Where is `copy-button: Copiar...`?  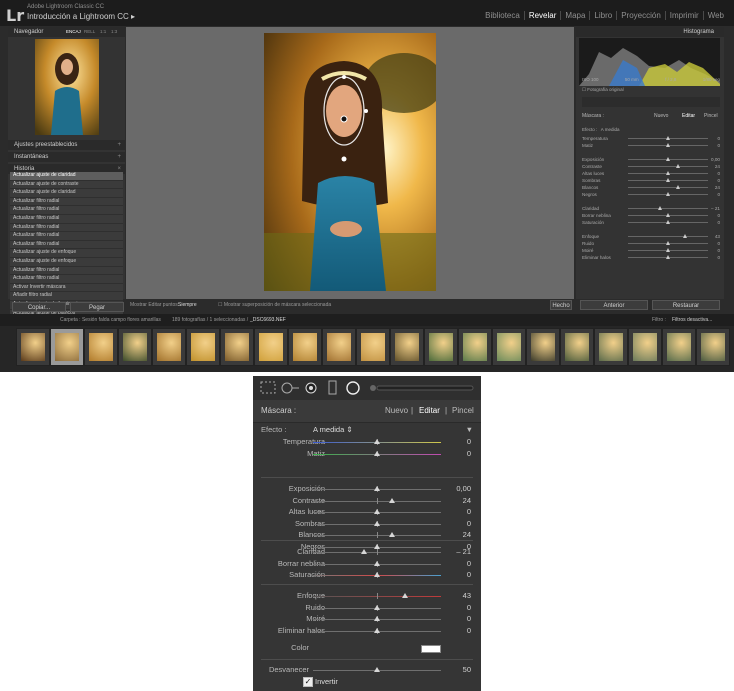
copy-button: Copiar... is located at coordinates (39, 307).